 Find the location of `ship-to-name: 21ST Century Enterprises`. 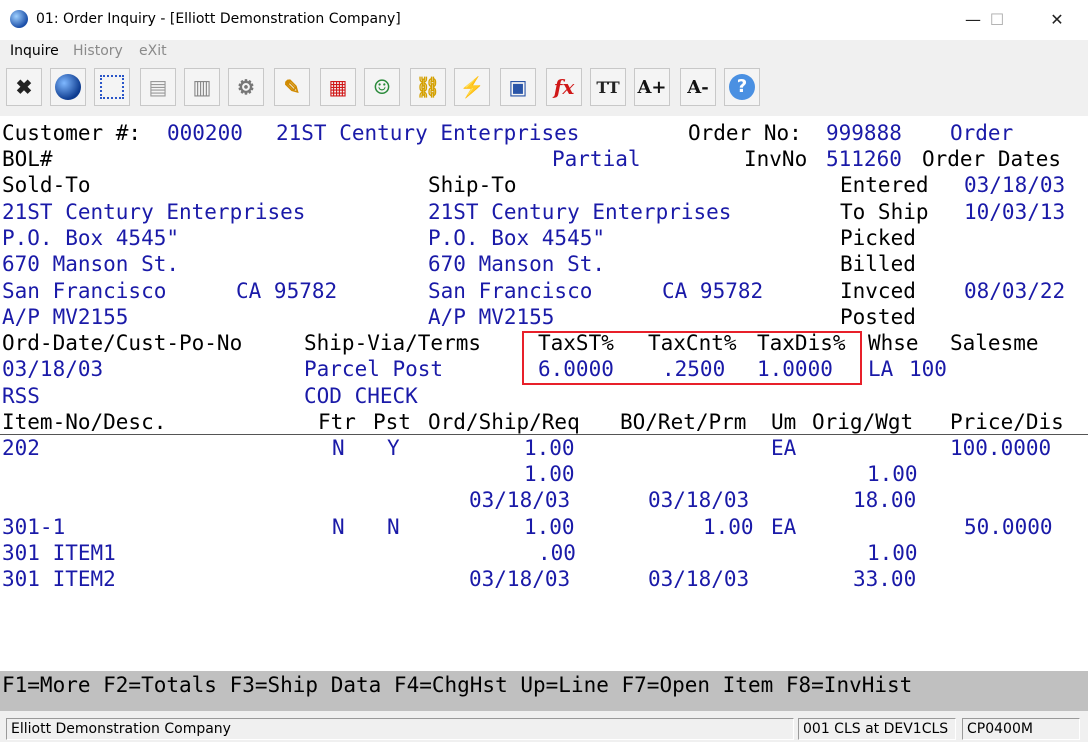

ship-to-name: 21ST Century Enterprises is located at coordinates (580, 212).